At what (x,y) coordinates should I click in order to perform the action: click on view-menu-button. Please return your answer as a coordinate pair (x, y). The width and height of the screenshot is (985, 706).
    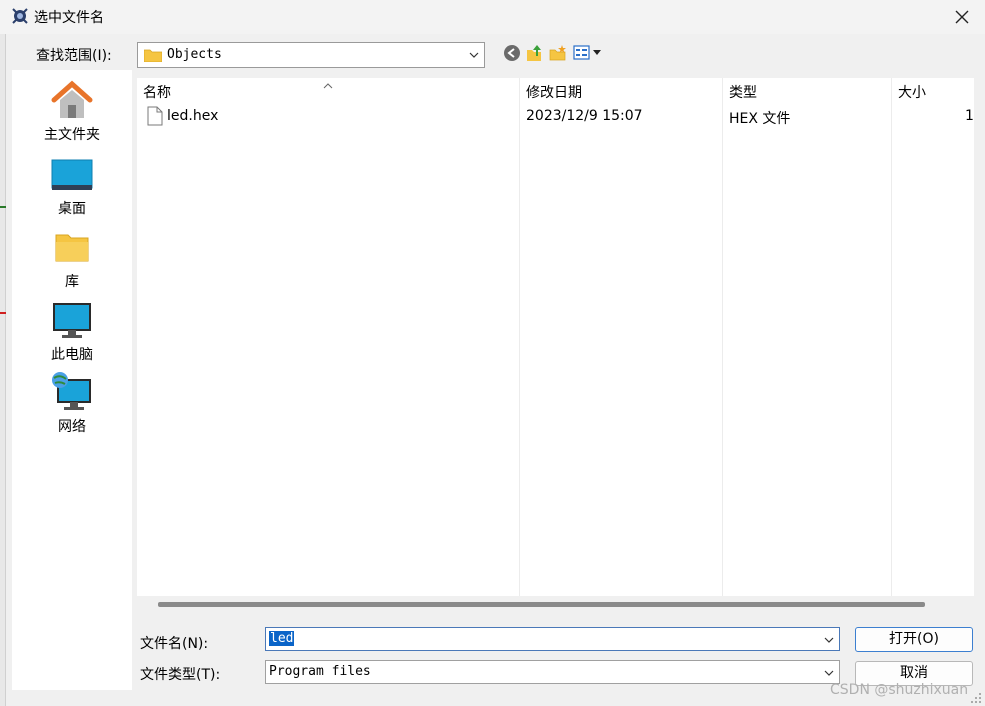
    Looking at the image, I should click on (588, 54).